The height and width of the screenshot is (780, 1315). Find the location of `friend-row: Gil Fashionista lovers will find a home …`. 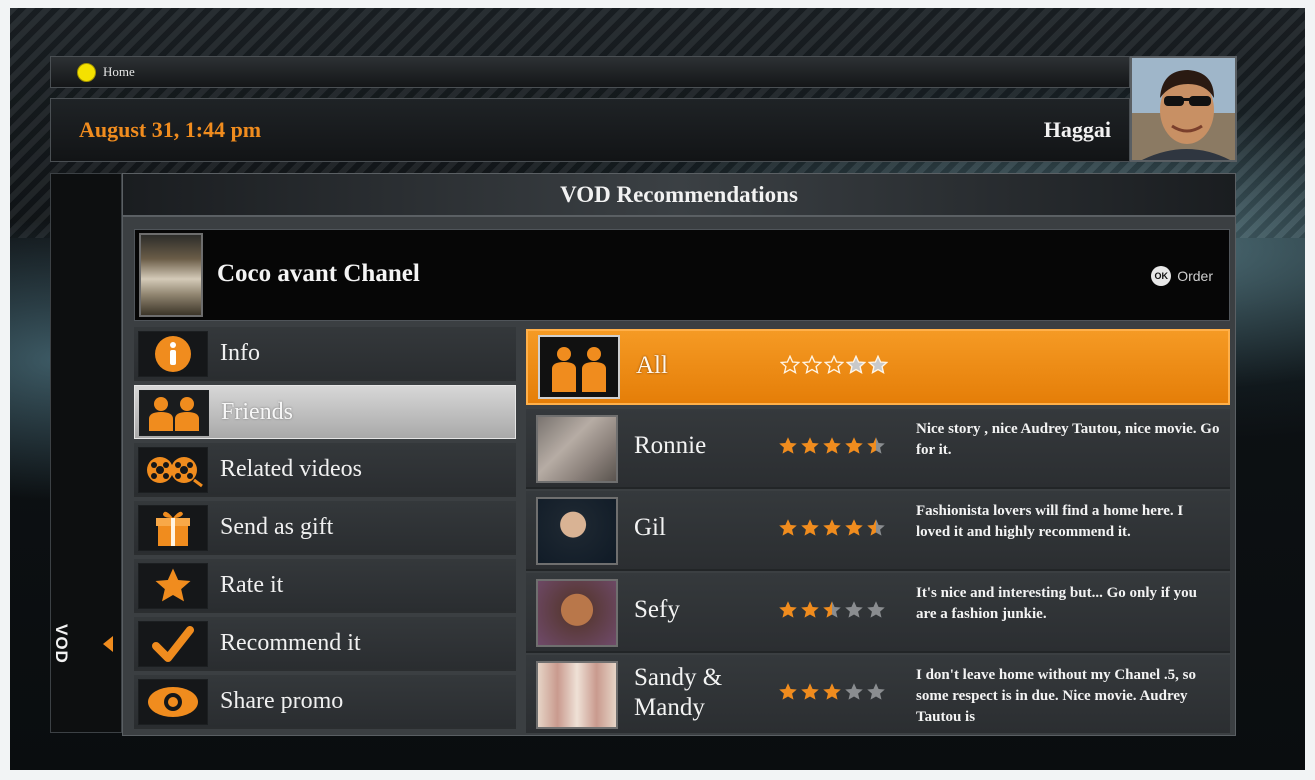

friend-row: Gil Fashionista lovers will find a home … is located at coordinates (878, 531).